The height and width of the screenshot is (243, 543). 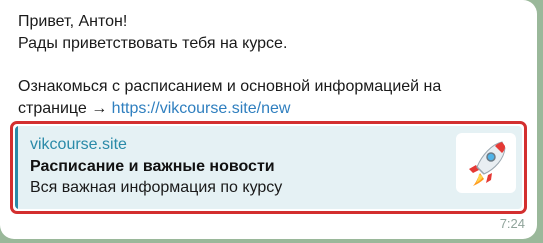 What do you see at coordinates (512, 223) in the screenshot?
I see `message-time: 7:24` at bounding box center [512, 223].